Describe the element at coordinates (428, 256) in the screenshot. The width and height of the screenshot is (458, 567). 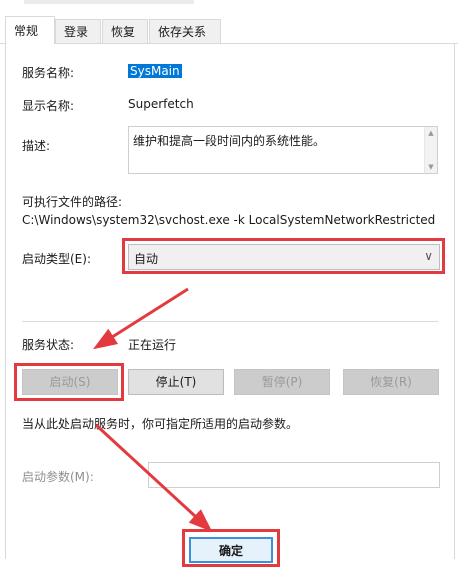
I see `chevron-down-icon: ∨` at that location.